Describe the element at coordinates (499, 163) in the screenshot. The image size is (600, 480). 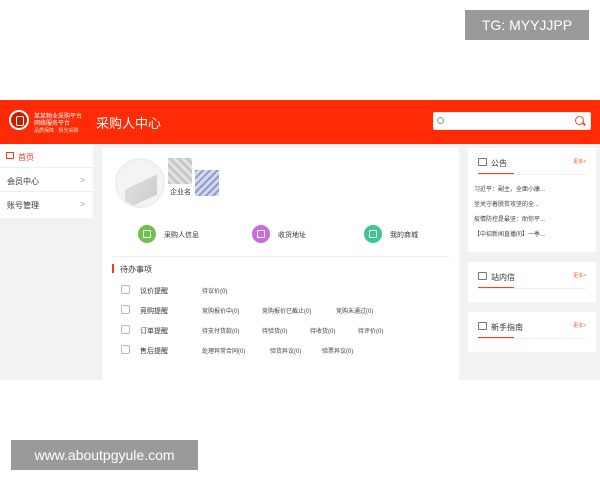
I see `announcements-title: 公告` at that location.